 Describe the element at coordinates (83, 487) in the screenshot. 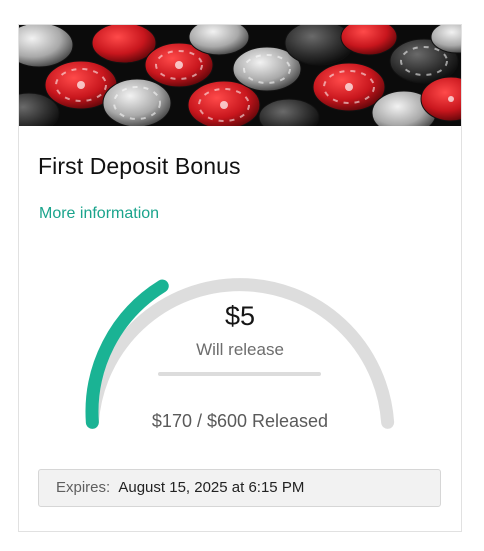

I see `expires-label: Expires:` at that location.